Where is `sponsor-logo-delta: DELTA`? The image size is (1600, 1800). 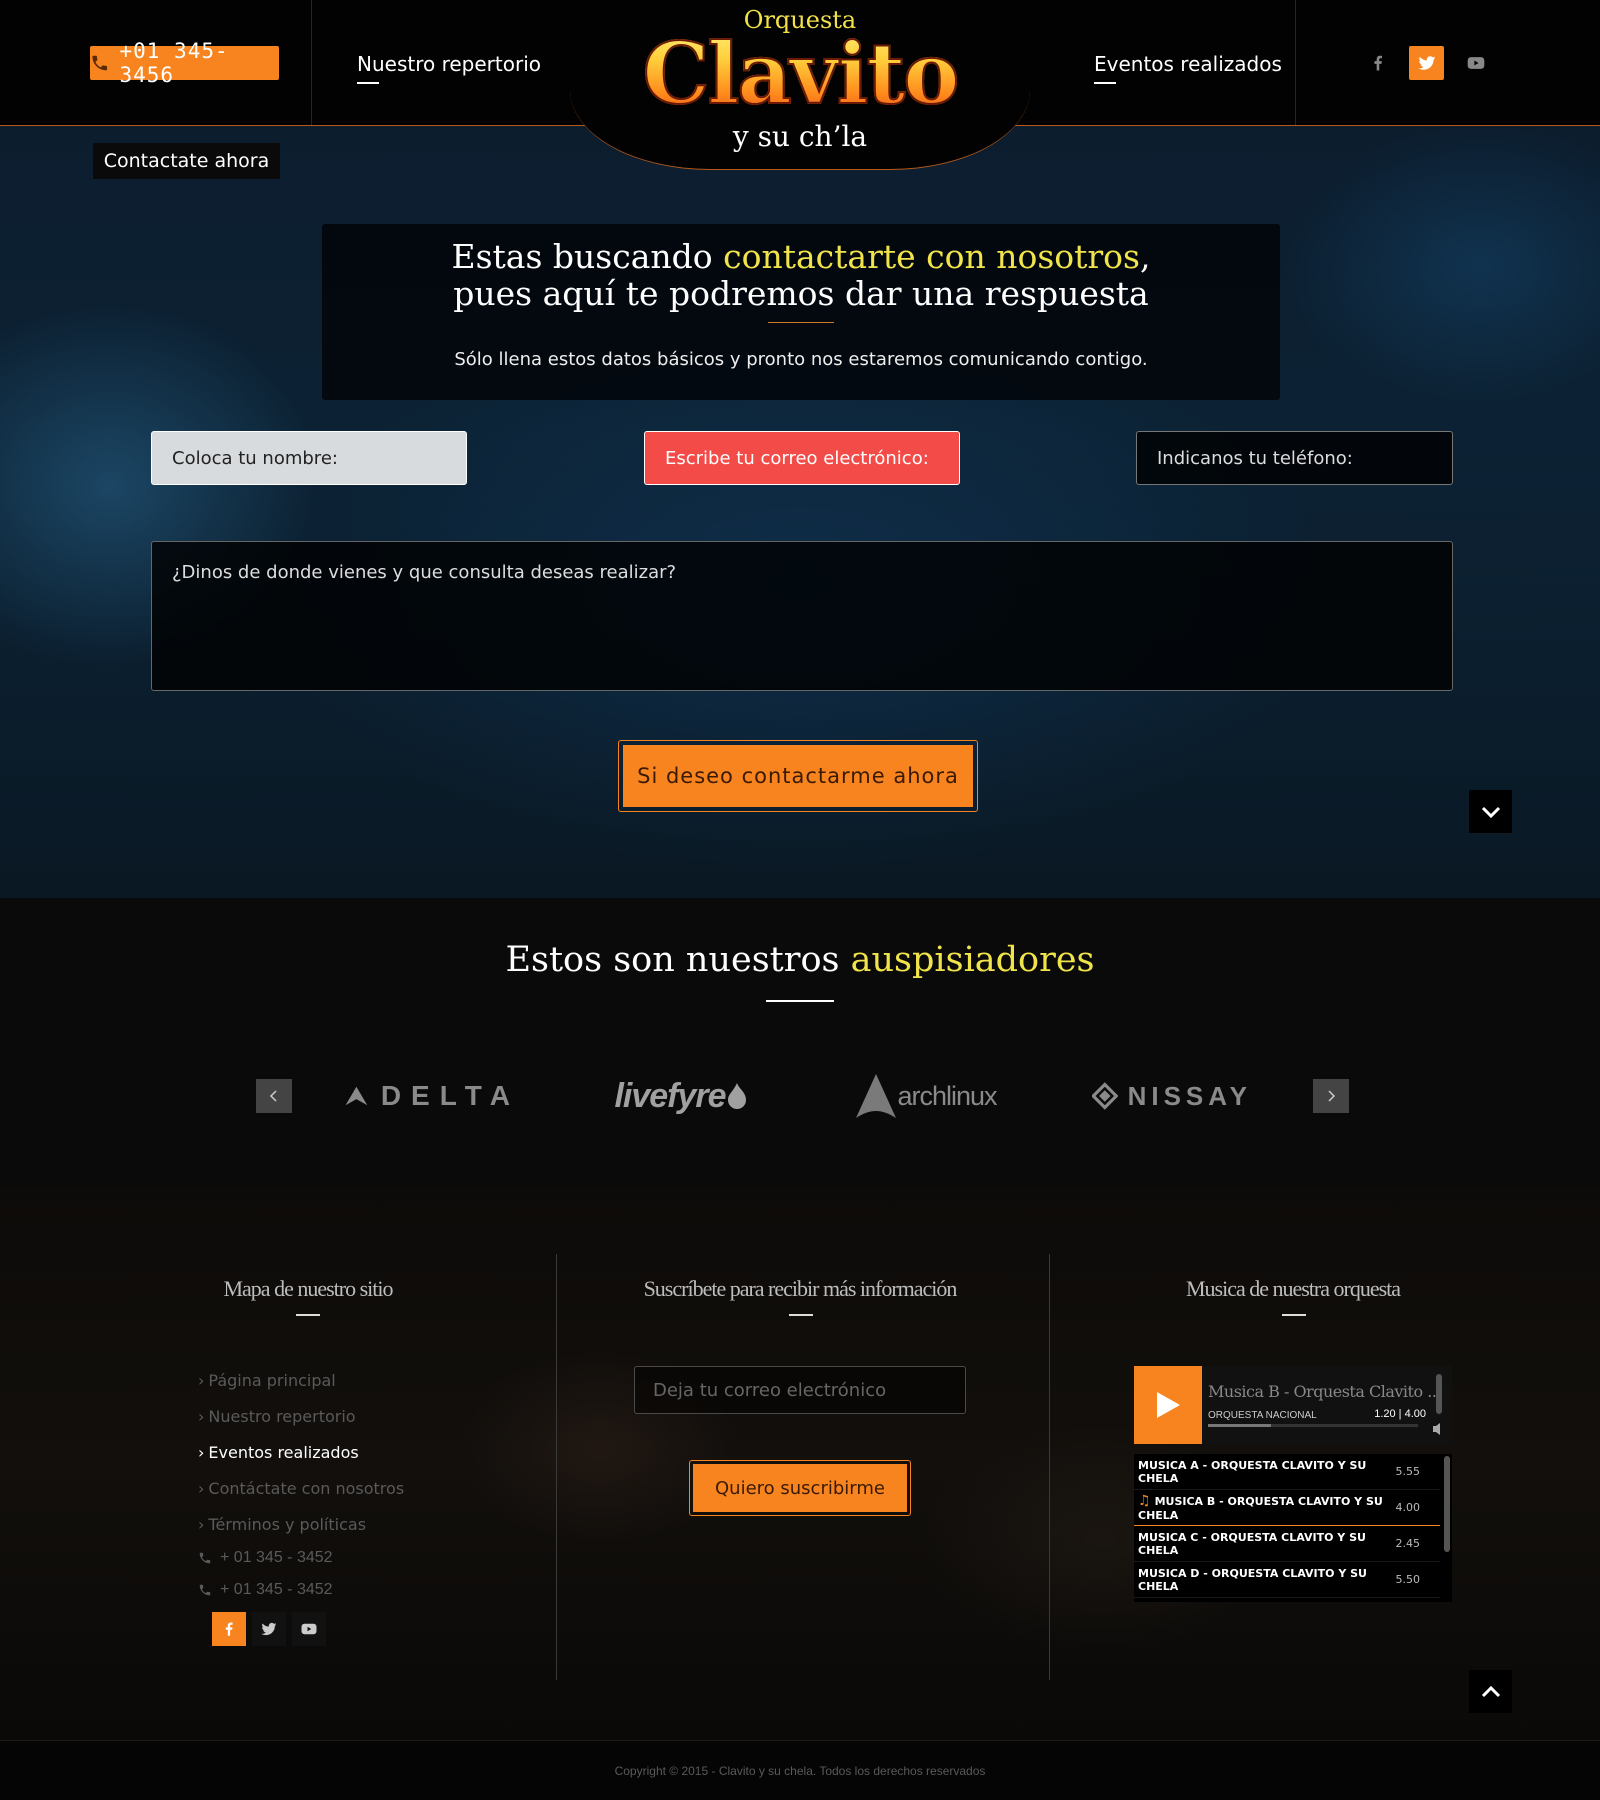 sponsor-logo-delta: DELTA is located at coordinates (432, 1096).